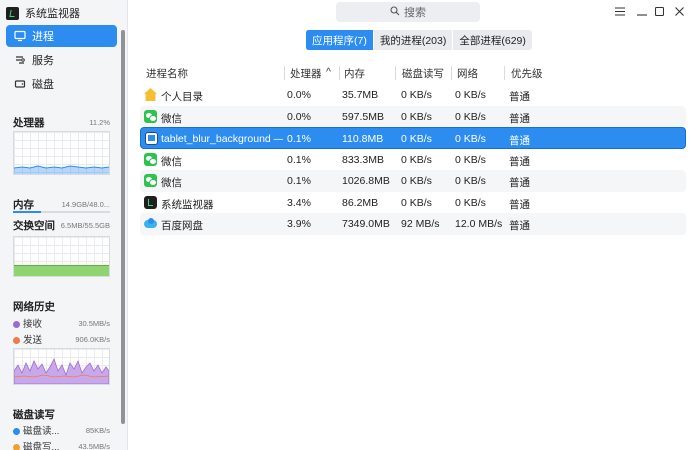  I want to click on header-name: 进程名称, so click(167, 73).